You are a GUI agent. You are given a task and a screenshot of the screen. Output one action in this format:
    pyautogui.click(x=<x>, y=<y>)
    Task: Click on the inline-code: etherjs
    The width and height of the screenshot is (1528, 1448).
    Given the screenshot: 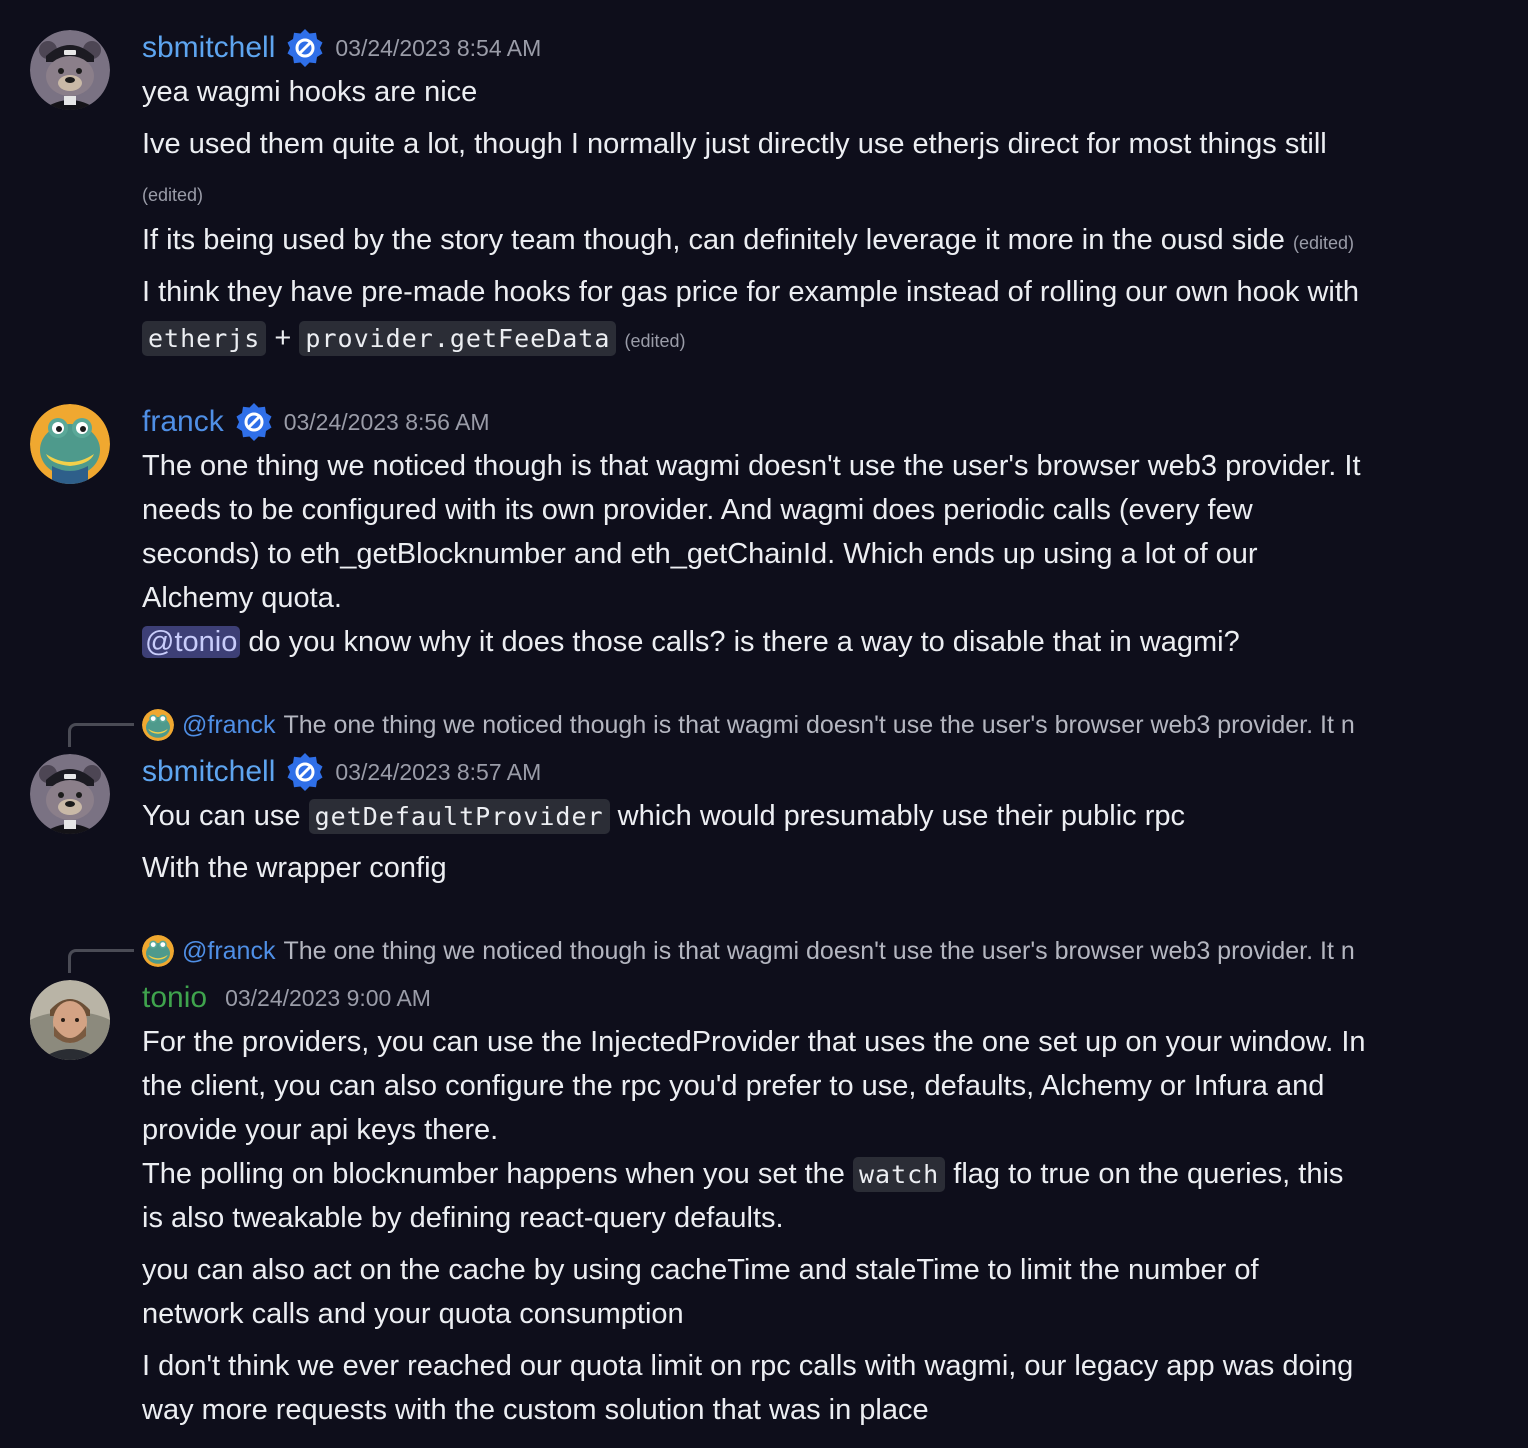 What is the action you would take?
    pyautogui.click(x=204, y=338)
    